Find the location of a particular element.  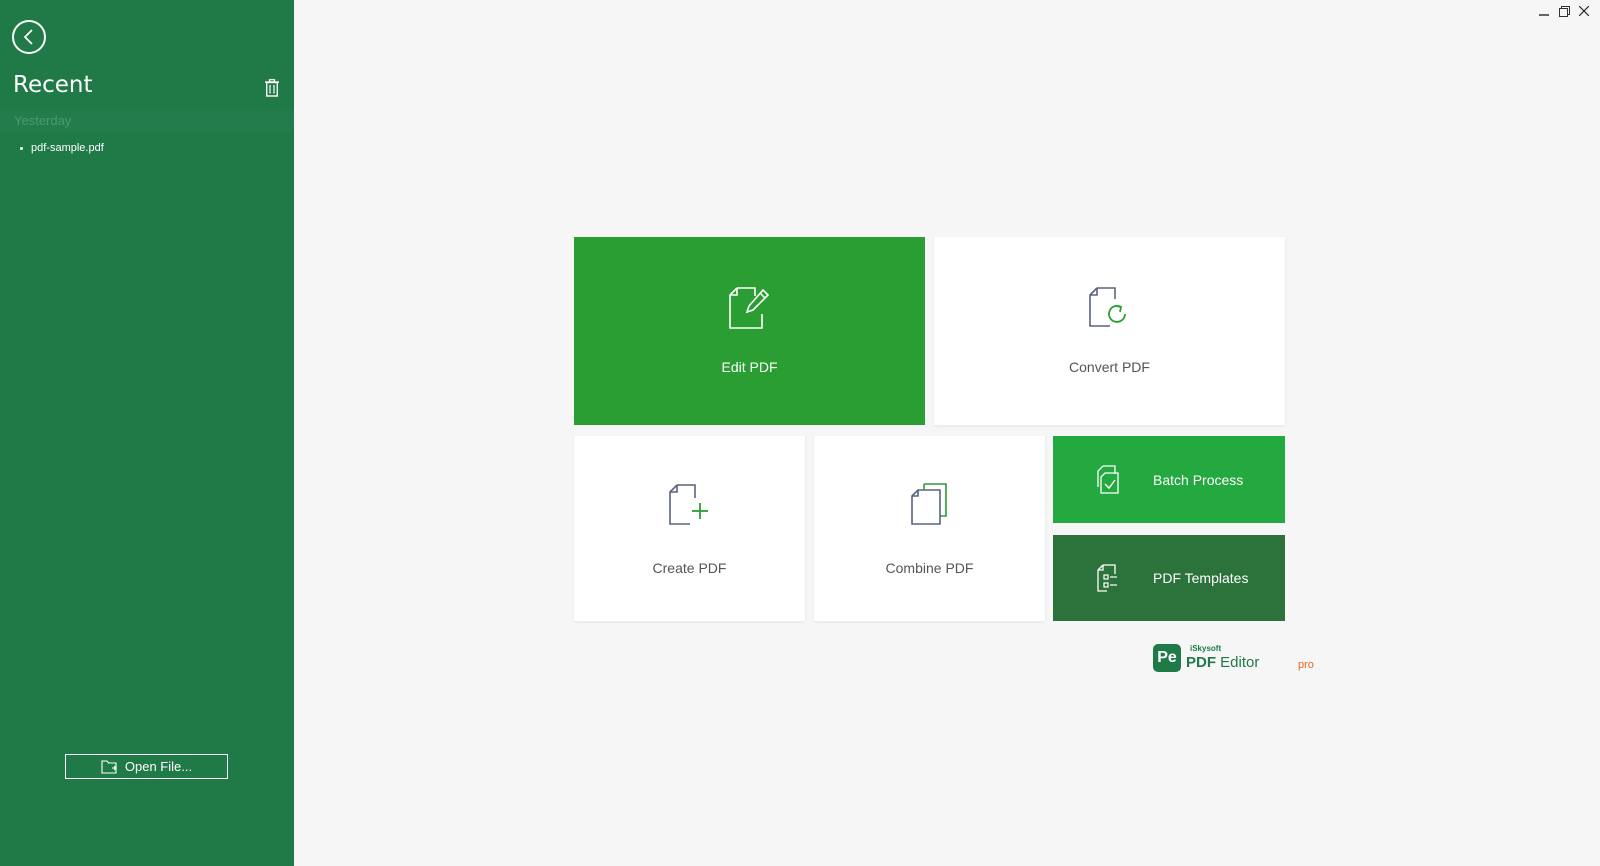

brand-maker: iSkysoft is located at coordinates (1206, 648).